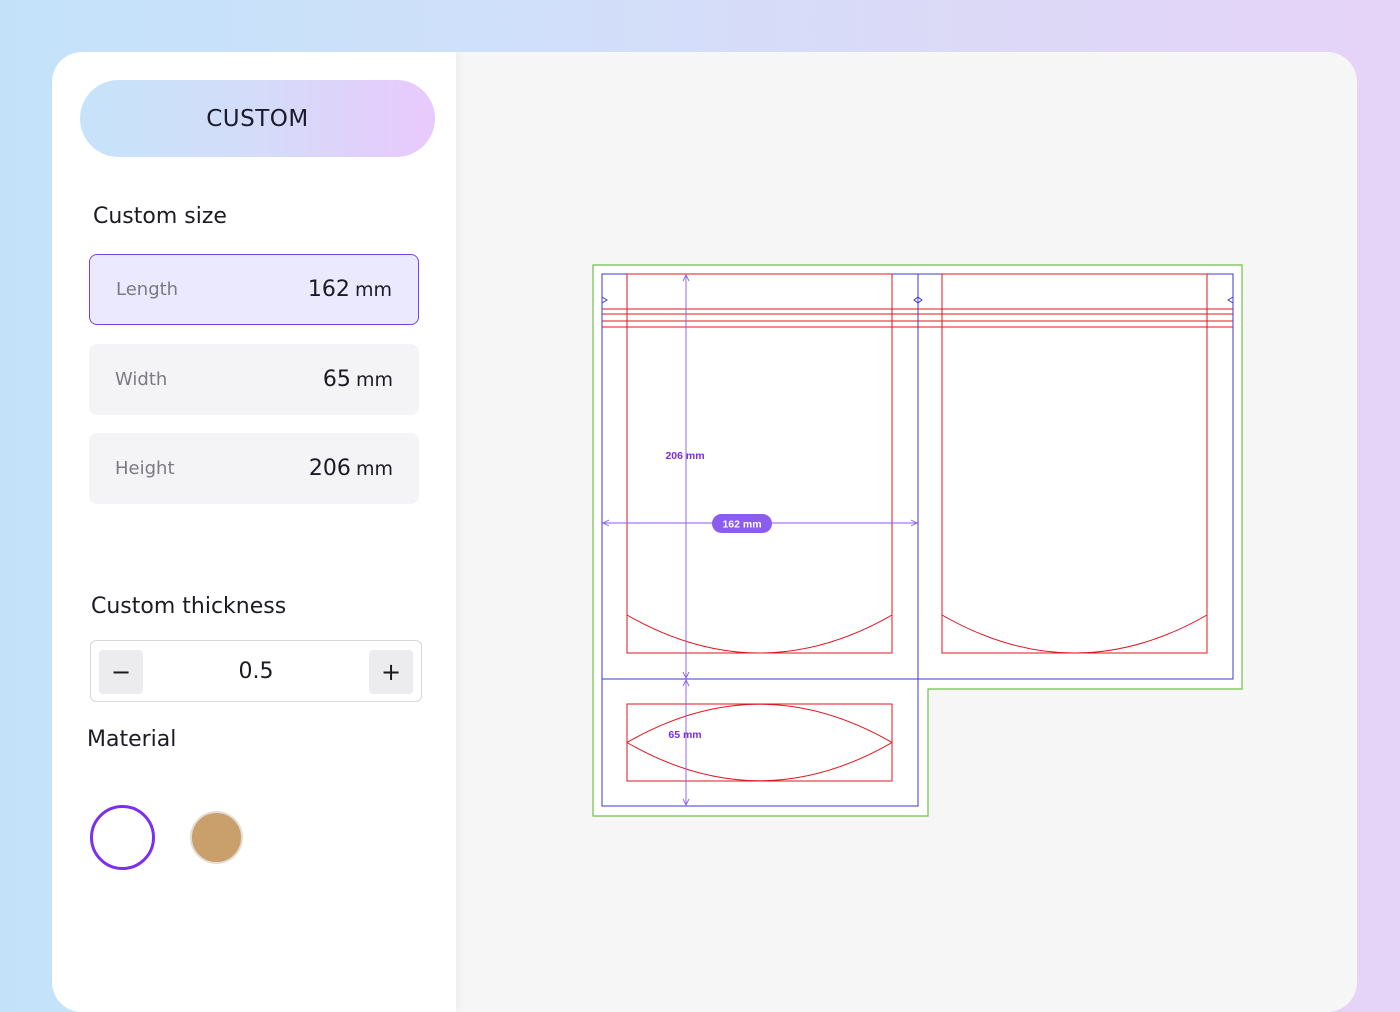  Describe the element at coordinates (684, 735) in the screenshot. I see `width-dimension-label: 65 mm` at that location.